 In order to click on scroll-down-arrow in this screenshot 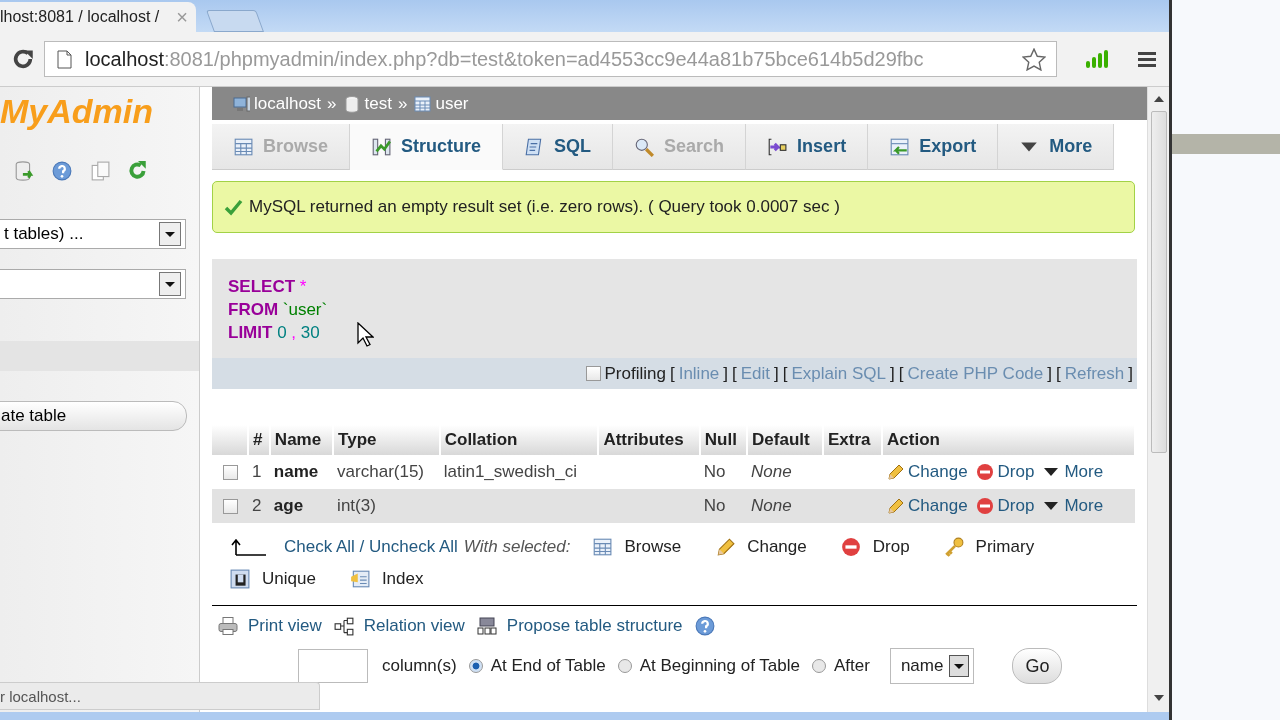, I will do `click(1158, 698)`.